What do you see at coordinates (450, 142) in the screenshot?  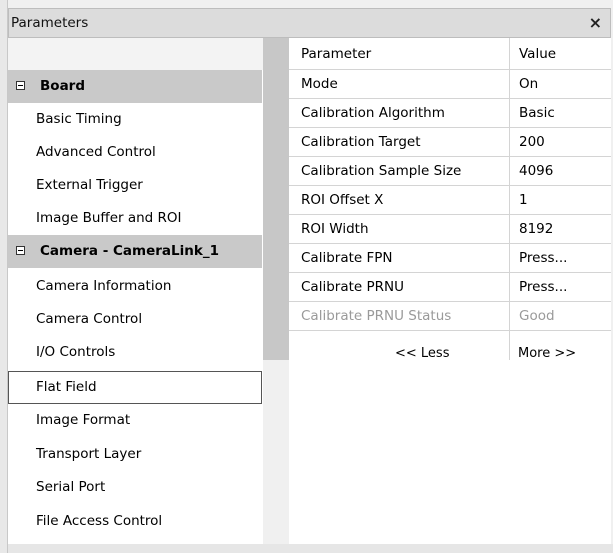 I see `param-row-calibration-target: Calibration Target 200` at bounding box center [450, 142].